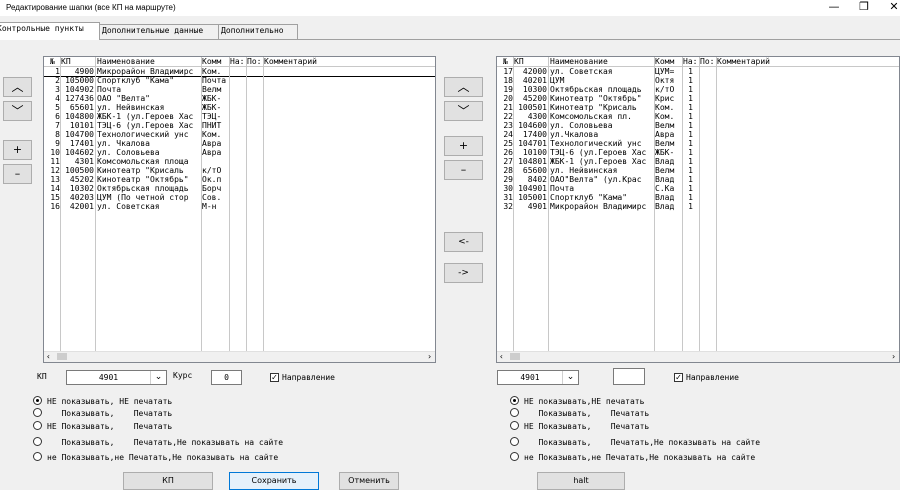 The height and width of the screenshot is (490, 900). I want to click on table-row: 8 104700 Технологический унс Ком., so click(239, 134).